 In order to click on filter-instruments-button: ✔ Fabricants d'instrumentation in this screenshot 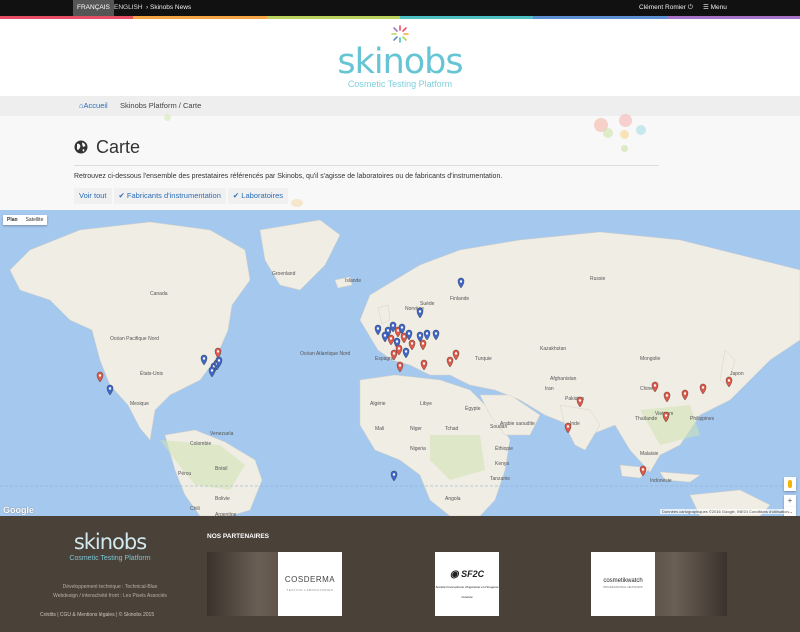, I will do `click(169, 196)`.